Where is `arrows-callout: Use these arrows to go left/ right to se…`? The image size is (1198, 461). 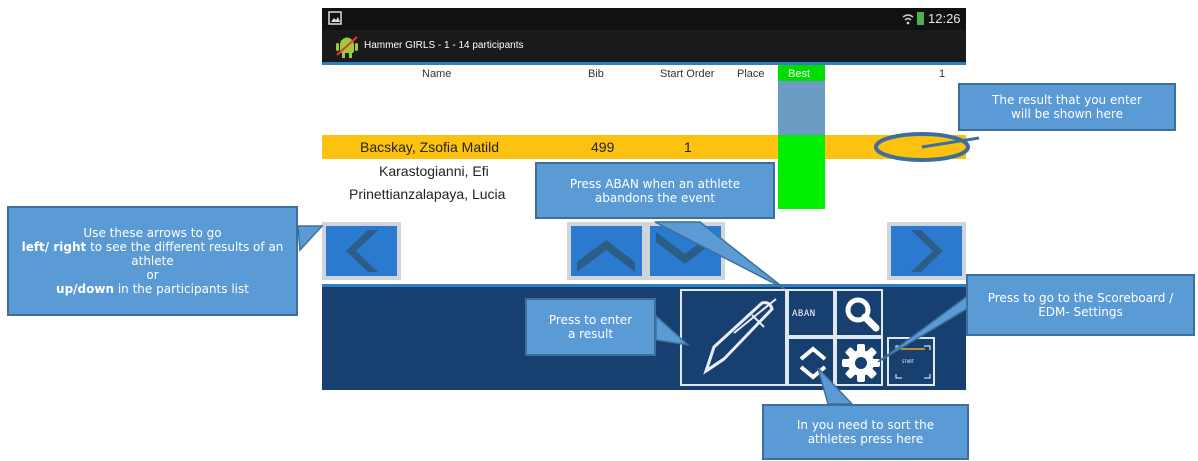 arrows-callout: Use these arrows to go left/ right to se… is located at coordinates (152, 261).